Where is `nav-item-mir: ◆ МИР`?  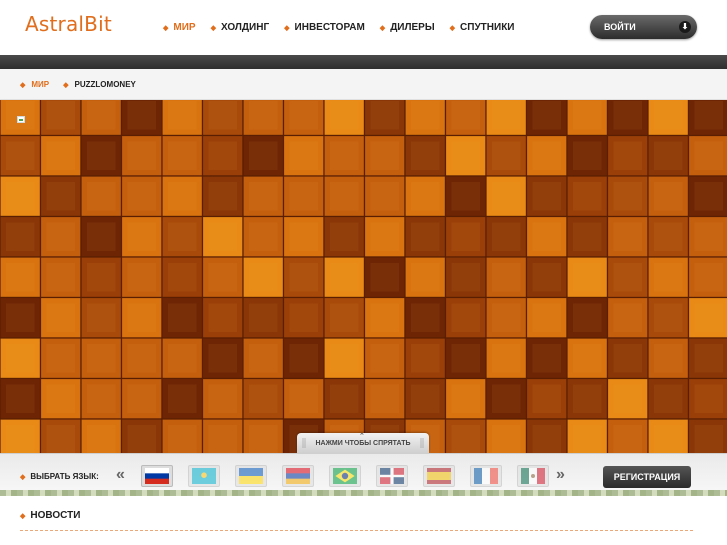
nav-item-mir: ◆ МИР is located at coordinates (179, 27).